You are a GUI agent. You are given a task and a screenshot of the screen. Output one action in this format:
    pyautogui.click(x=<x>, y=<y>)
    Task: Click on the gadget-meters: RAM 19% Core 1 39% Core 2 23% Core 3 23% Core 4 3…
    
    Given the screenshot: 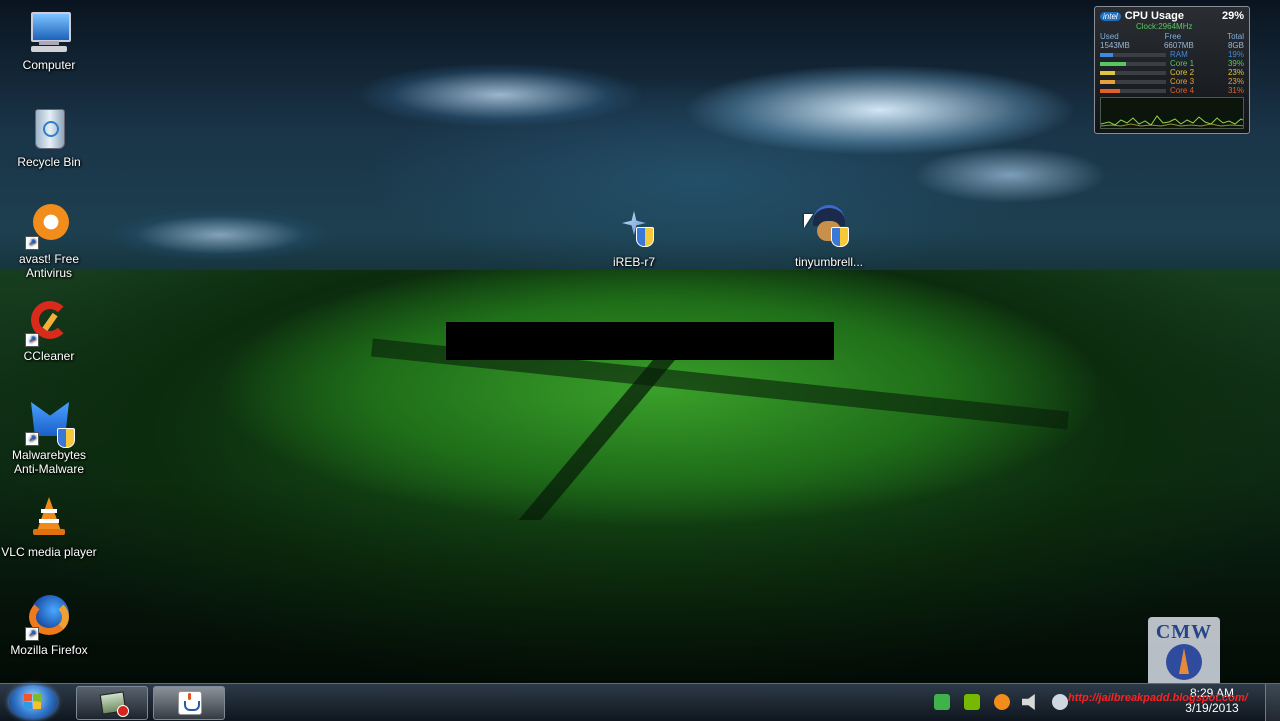 What is the action you would take?
    pyautogui.click(x=1172, y=72)
    